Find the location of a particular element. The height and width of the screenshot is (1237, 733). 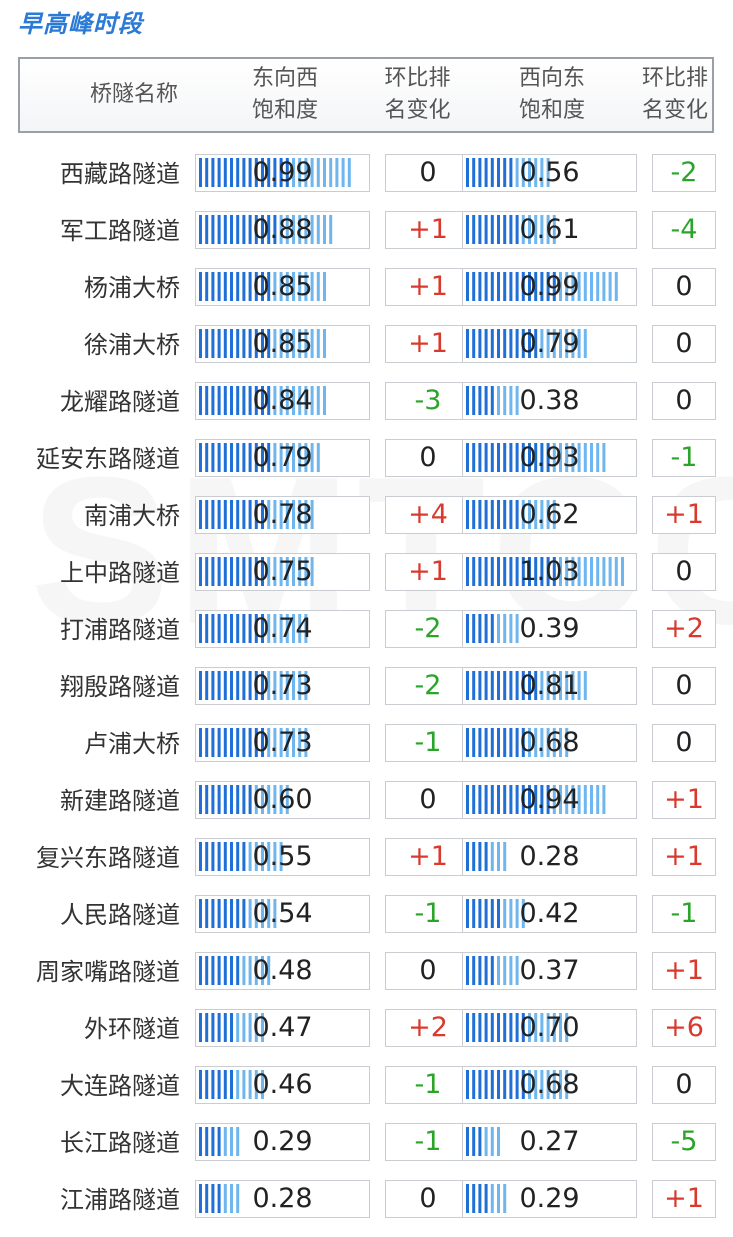

we-saturation-value: 1.03 is located at coordinates (549, 571).